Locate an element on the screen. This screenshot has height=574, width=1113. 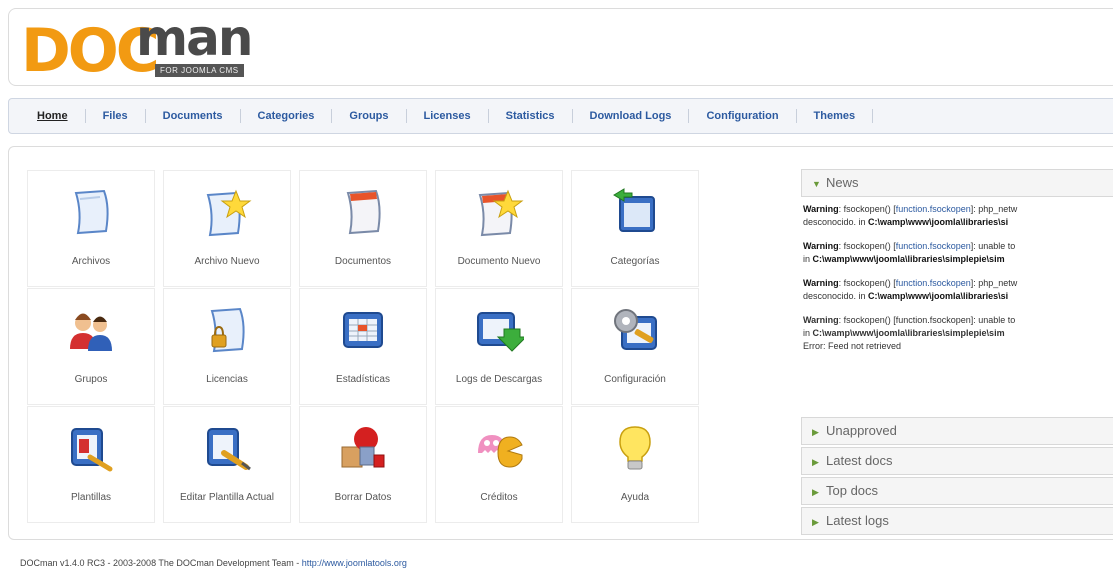
header: DOC man FOR JOOMLA CMS is located at coordinates (560, 47).